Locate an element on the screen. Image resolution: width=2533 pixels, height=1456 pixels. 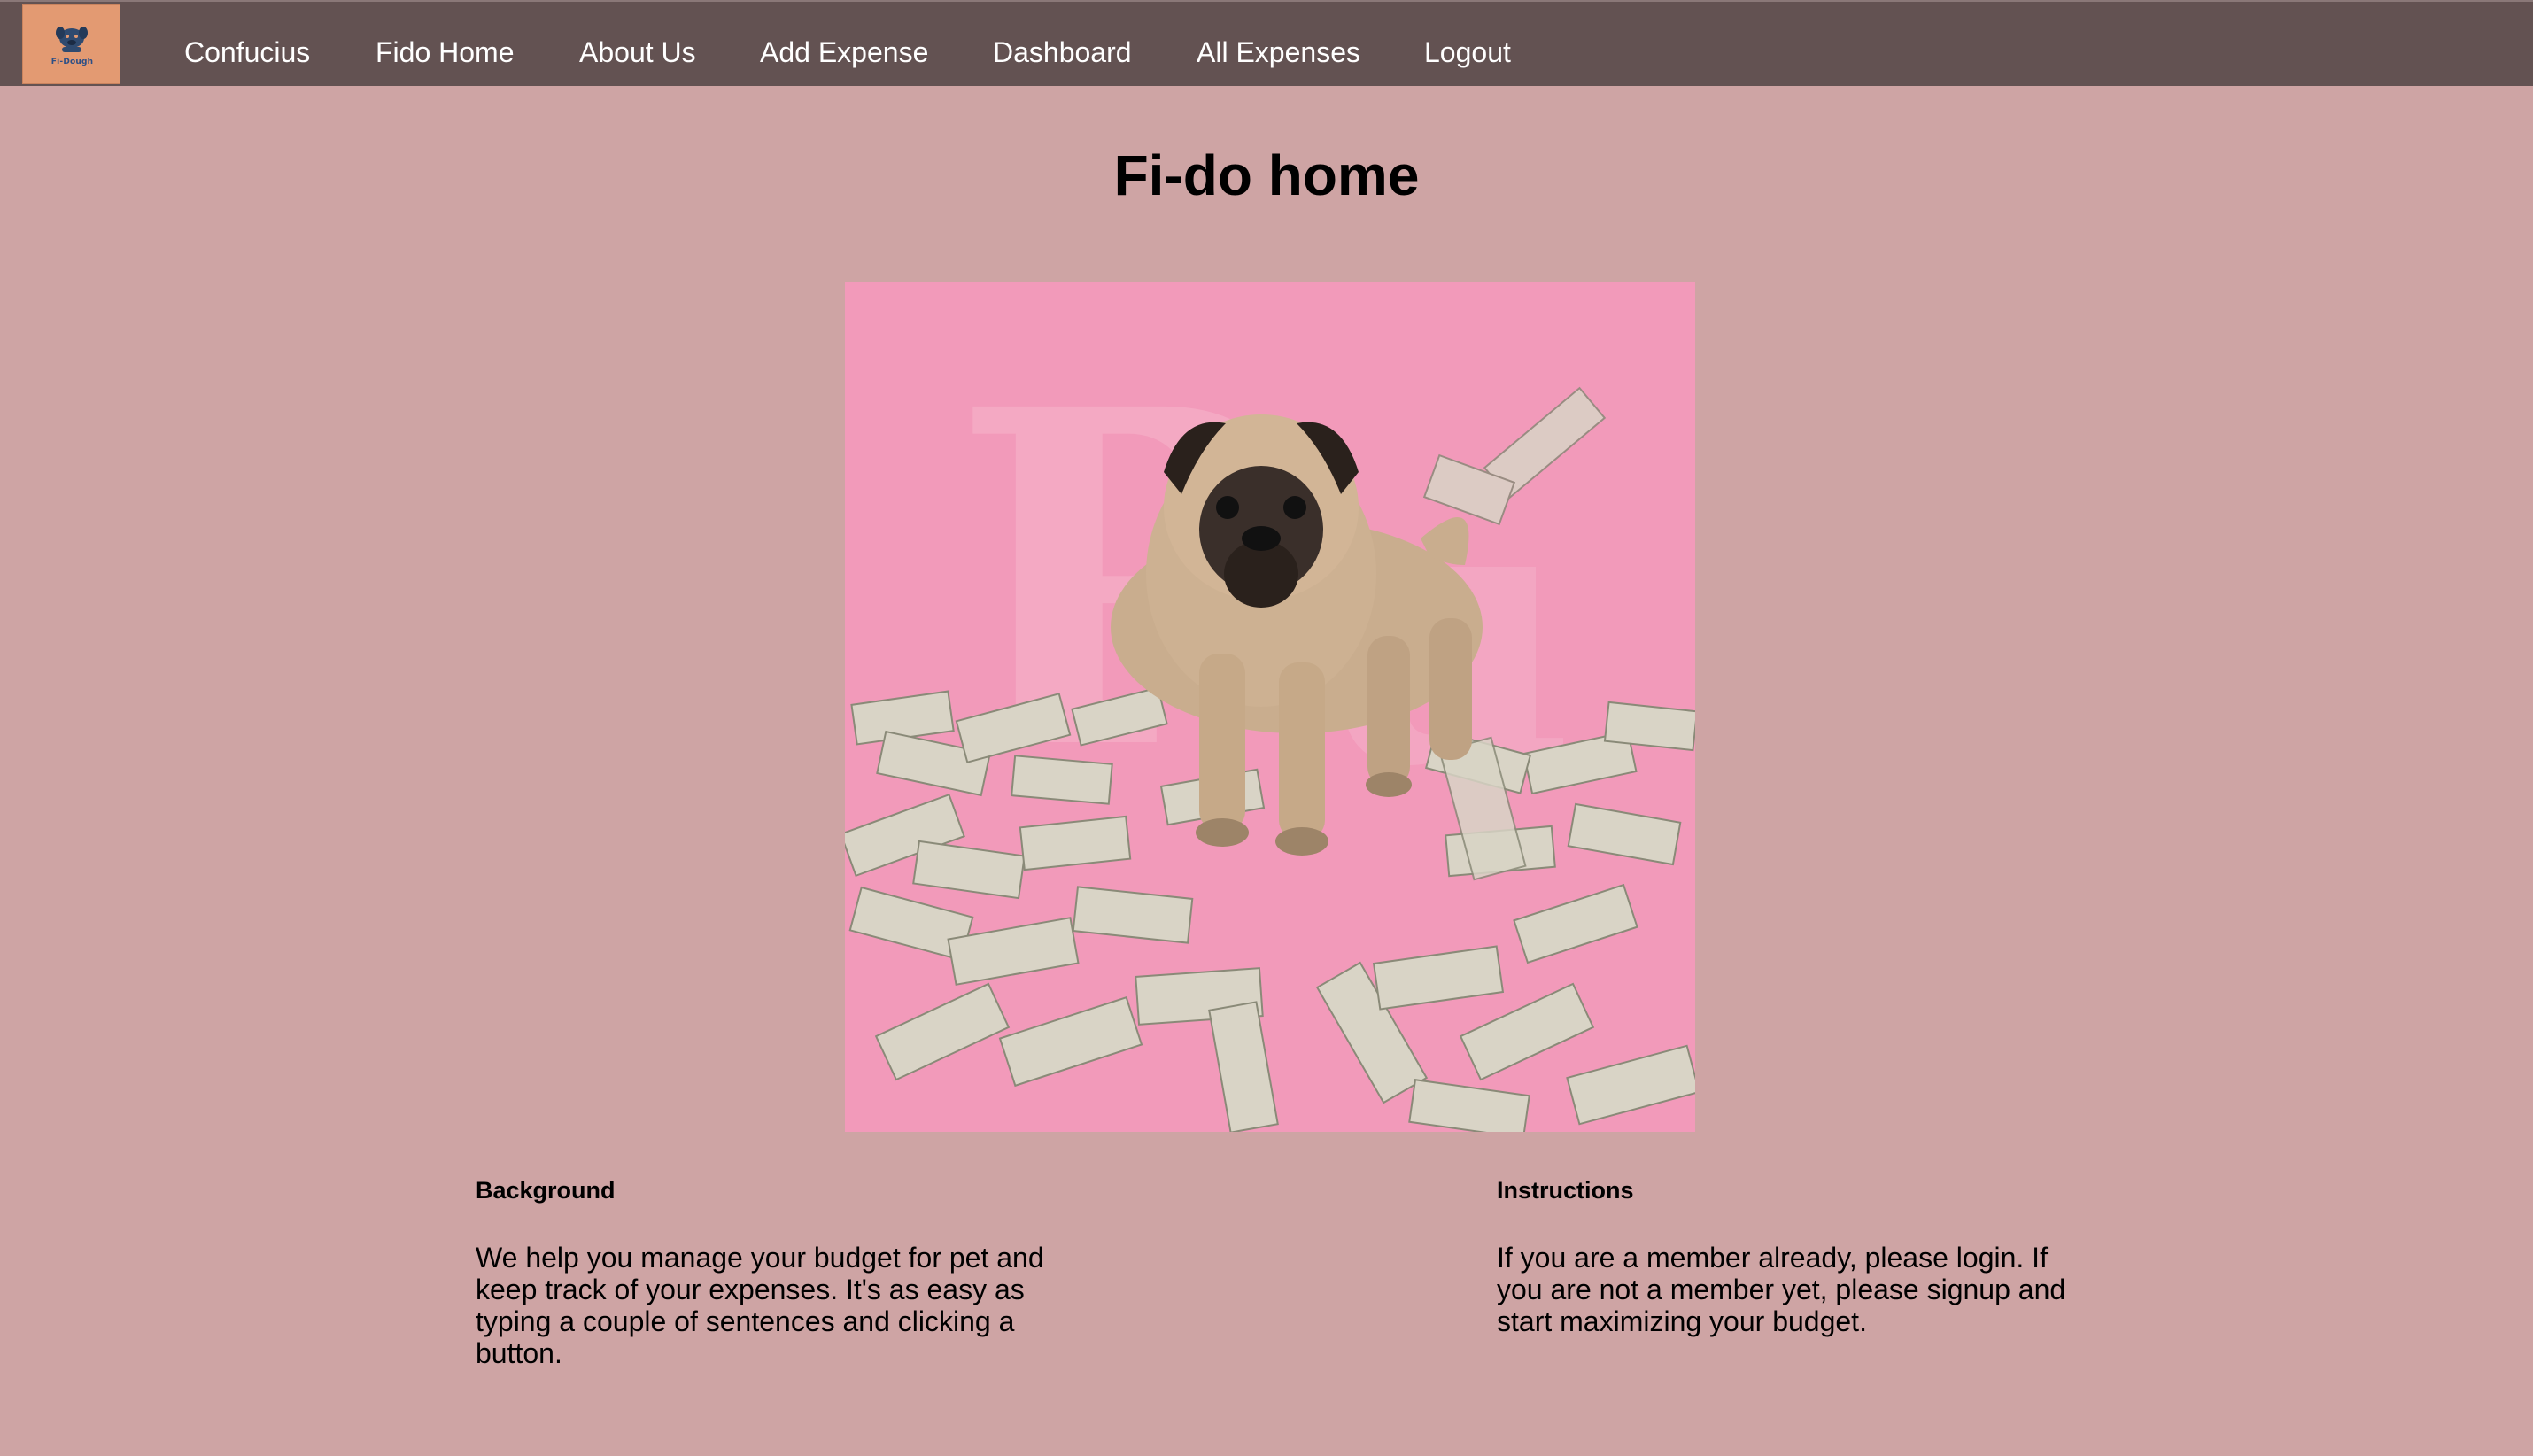
nav-link-all-expenses: All Expenses is located at coordinates (1278, 45).